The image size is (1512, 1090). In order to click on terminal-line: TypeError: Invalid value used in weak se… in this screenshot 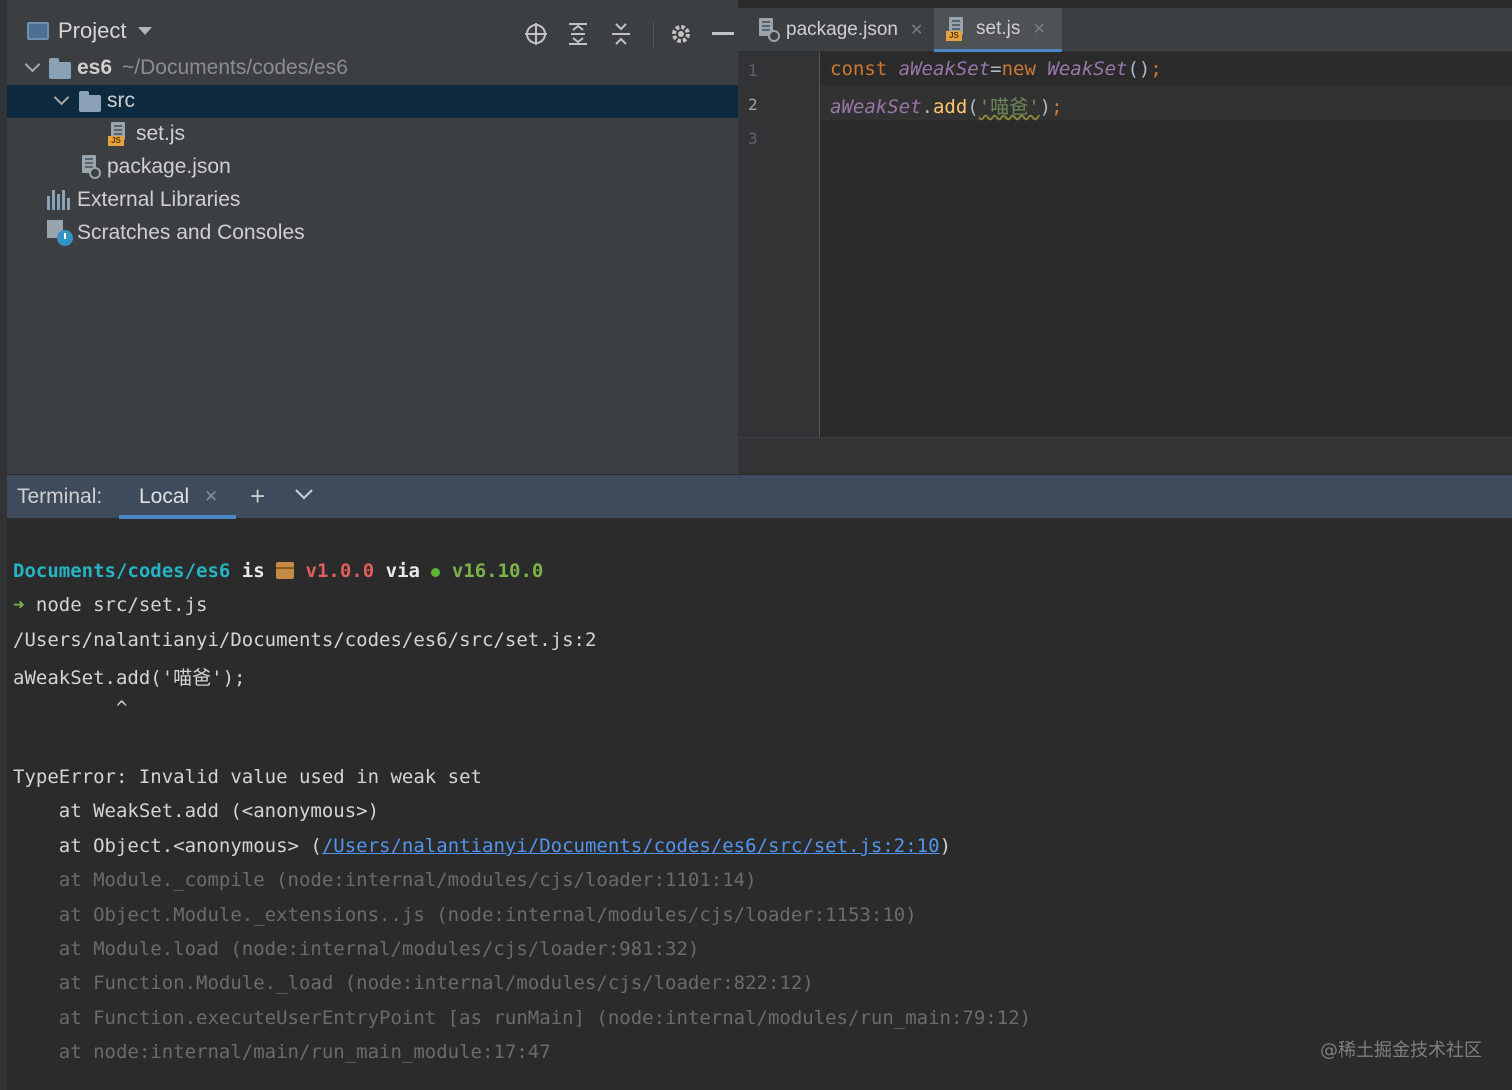, I will do `click(247, 777)`.